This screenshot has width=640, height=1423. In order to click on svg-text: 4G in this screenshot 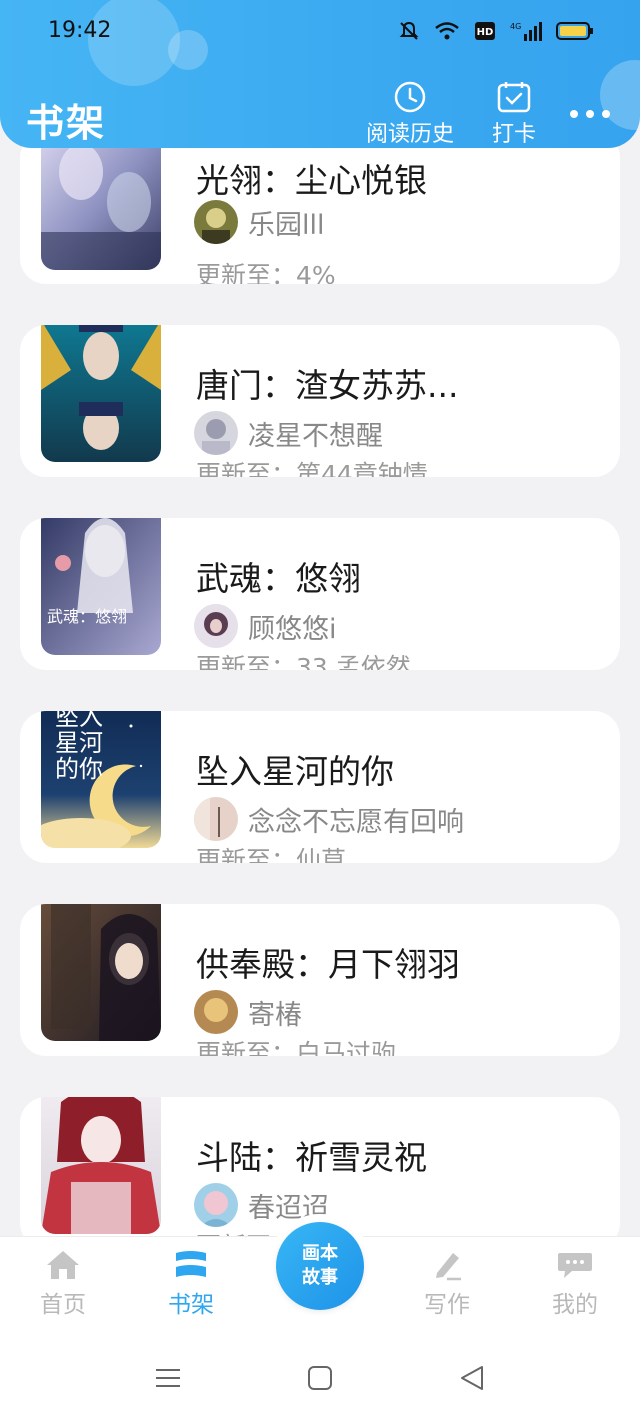, I will do `click(515, 26)`.